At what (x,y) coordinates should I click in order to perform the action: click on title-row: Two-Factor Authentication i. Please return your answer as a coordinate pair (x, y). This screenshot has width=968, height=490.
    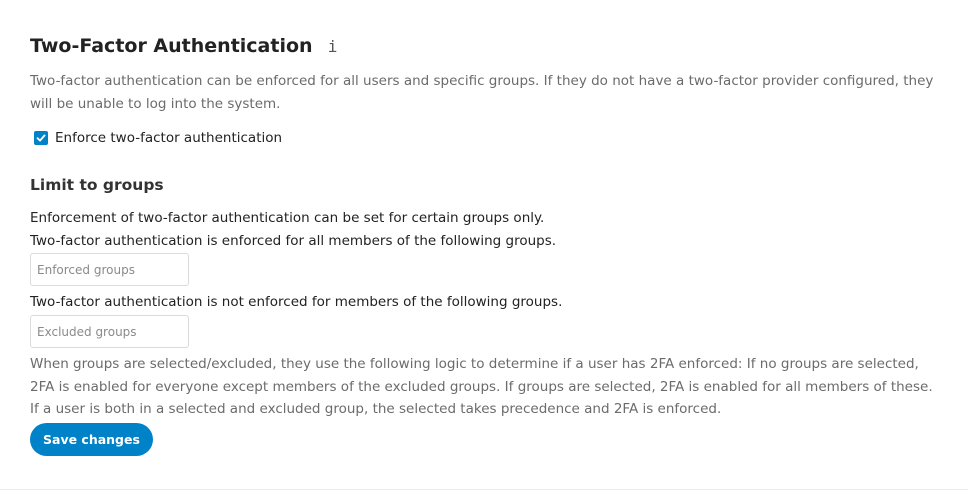
    Looking at the image, I should click on (184, 46).